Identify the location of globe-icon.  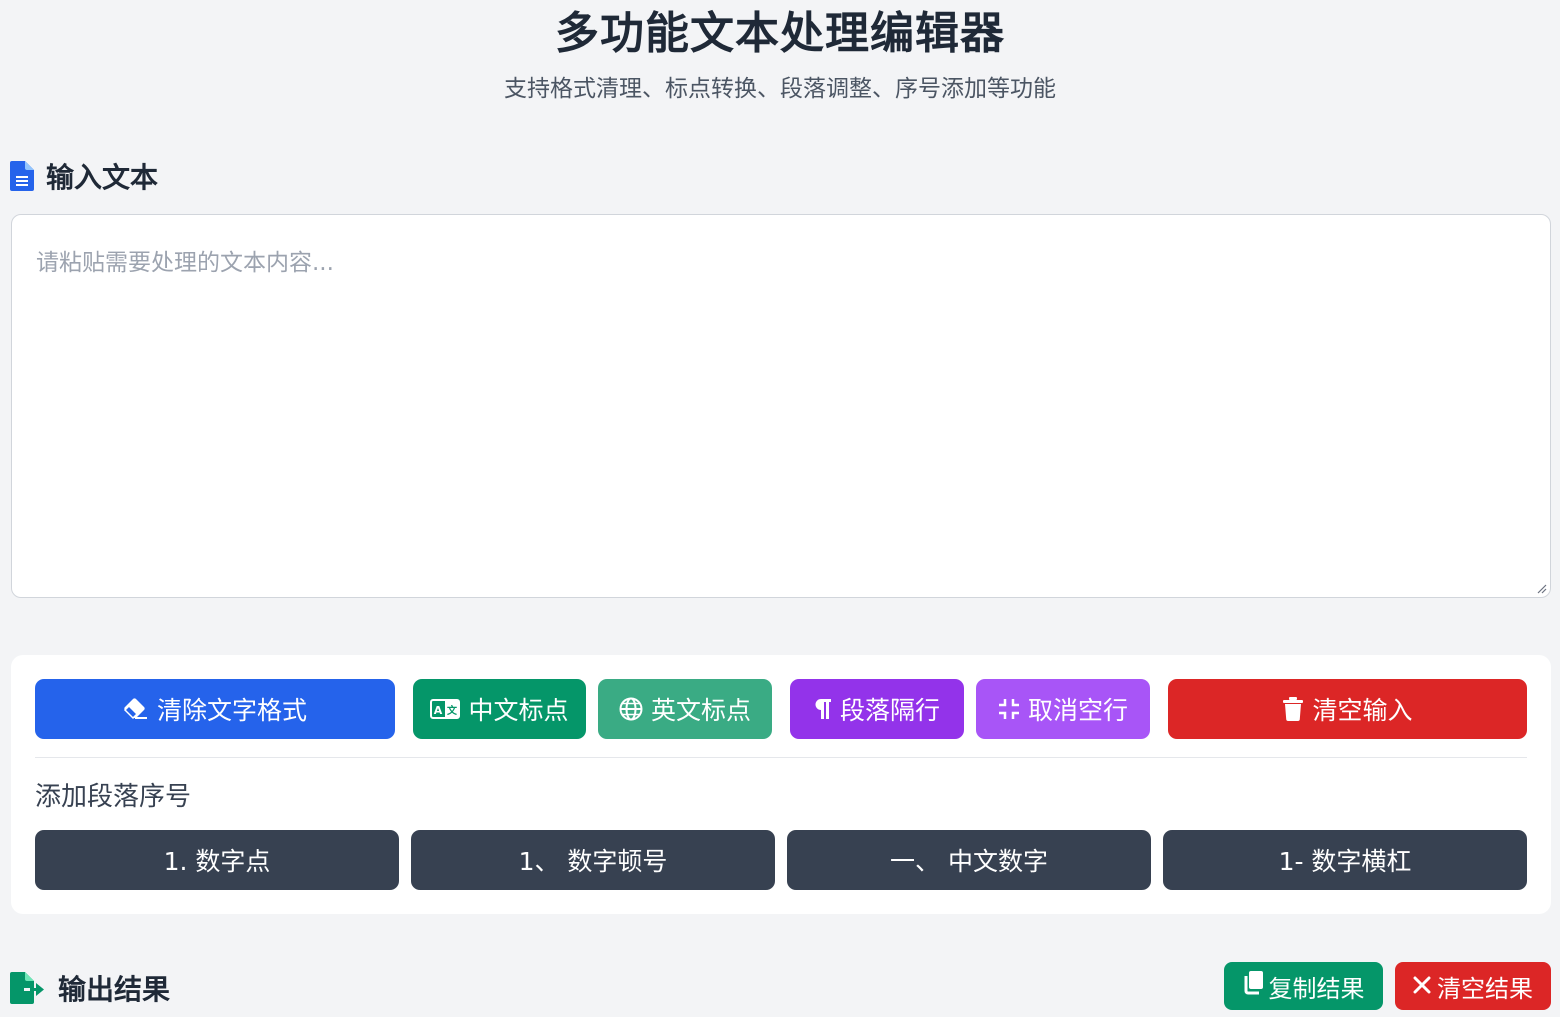
(631, 709).